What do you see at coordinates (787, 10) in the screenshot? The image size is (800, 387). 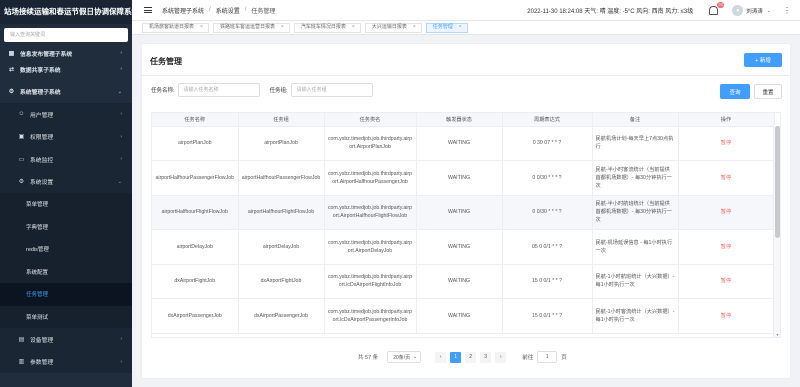 I see `more-icon: ⋮` at bounding box center [787, 10].